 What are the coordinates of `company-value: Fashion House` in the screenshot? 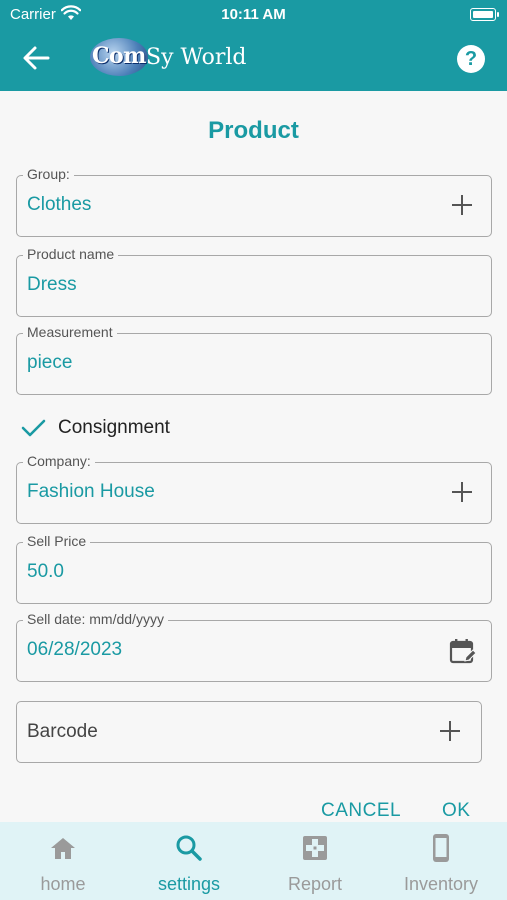 It's located at (91, 491).